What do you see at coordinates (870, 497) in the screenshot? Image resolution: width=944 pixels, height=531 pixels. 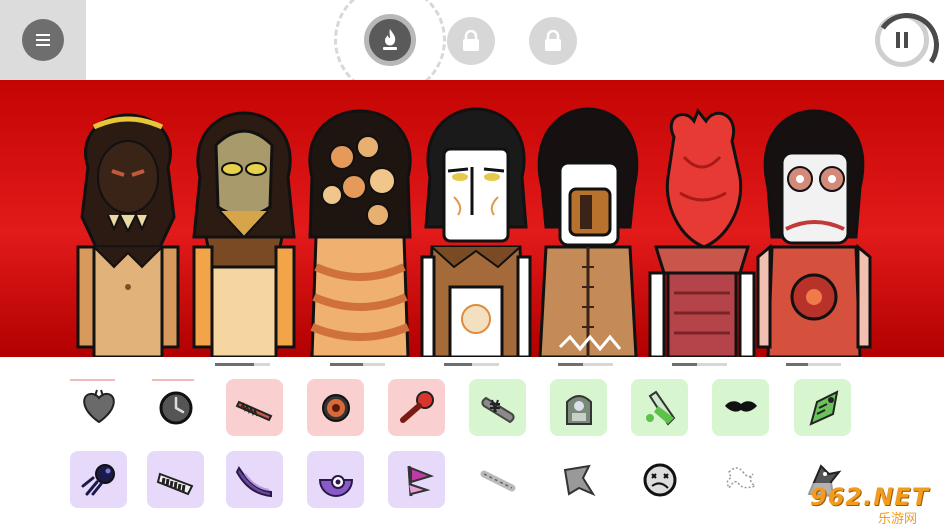 I see `watermark-main: 962.NET` at bounding box center [870, 497].